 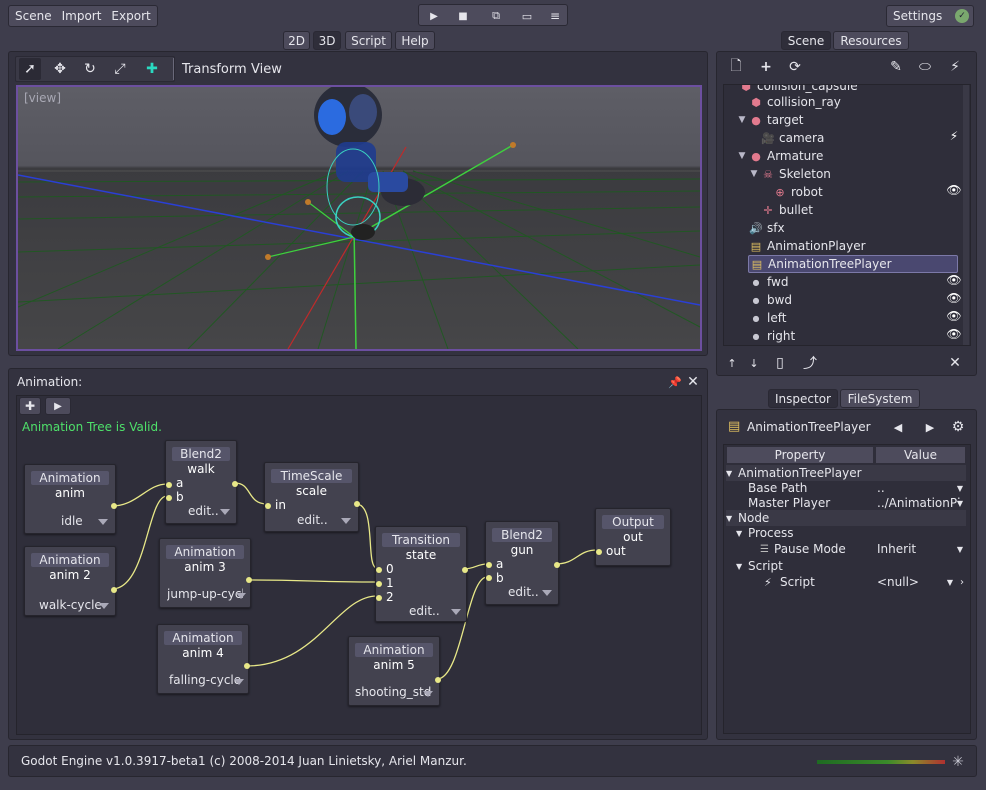 I want to click on tree-item-animationtreeplayer: ▤ AnimationTreePlayer, so click(x=853, y=264).